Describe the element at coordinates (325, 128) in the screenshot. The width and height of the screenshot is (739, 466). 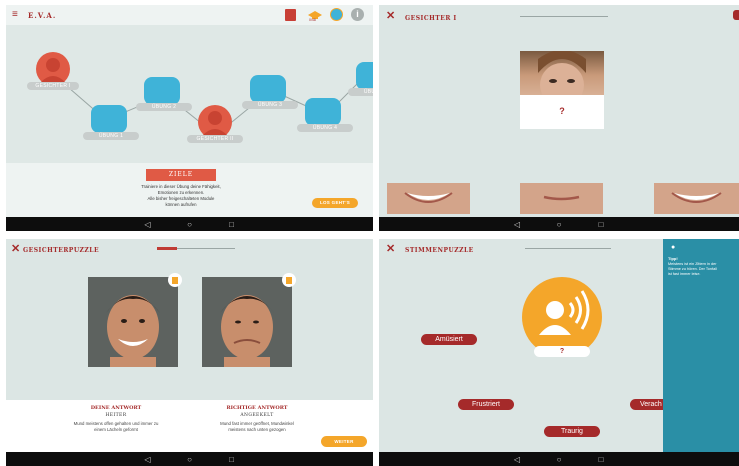
I see `node-label: ÜBUNG 4` at that location.